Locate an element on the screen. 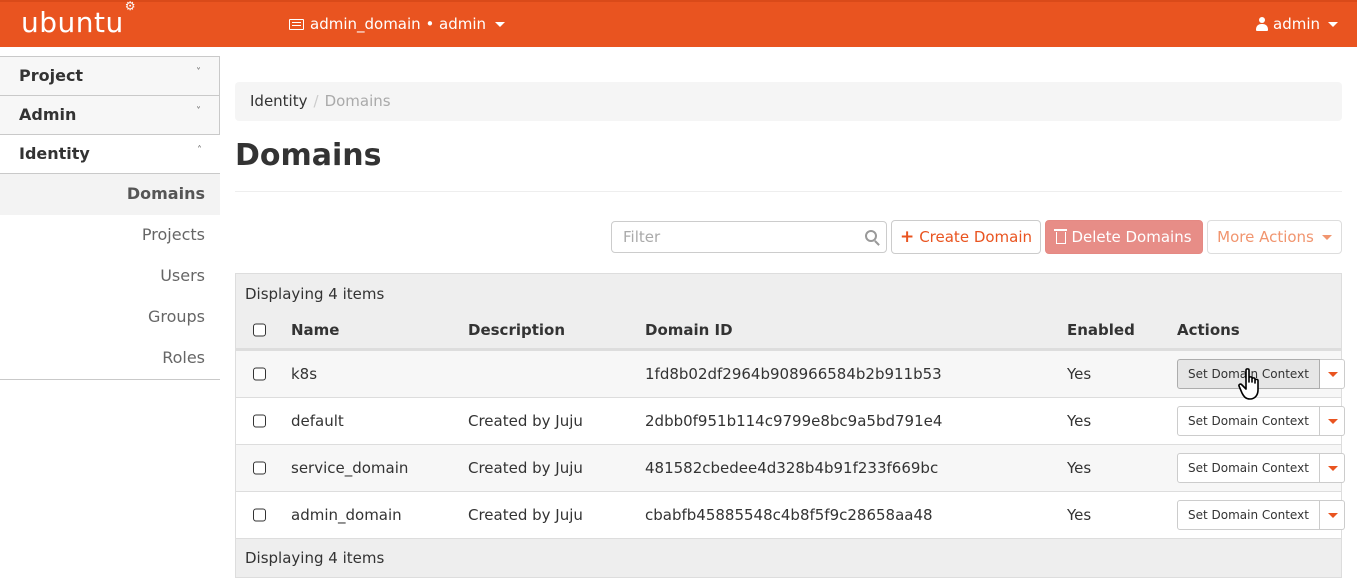  brand-text: ubuntu is located at coordinates (72, 22).